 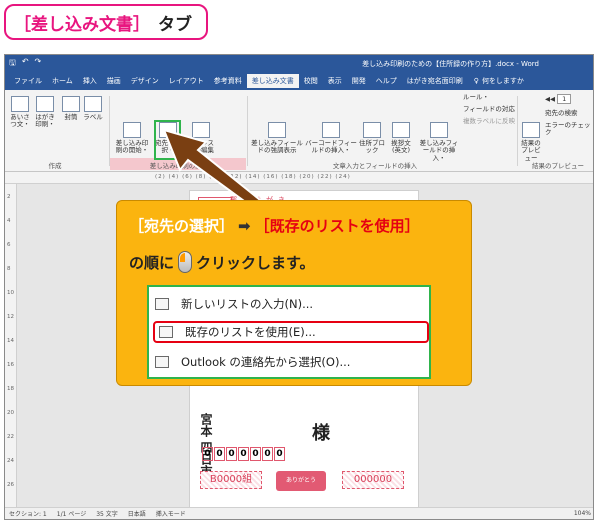 I want to click on outlook-contacts-icon, so click(x=162, y=362).